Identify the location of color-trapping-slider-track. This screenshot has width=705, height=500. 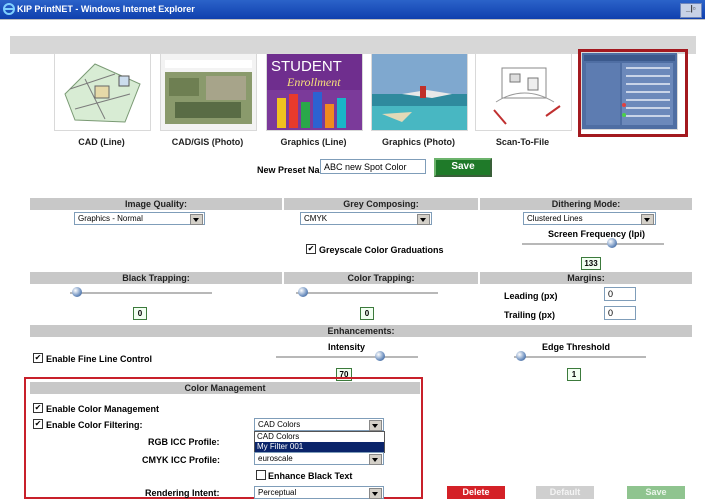
(367, 293).